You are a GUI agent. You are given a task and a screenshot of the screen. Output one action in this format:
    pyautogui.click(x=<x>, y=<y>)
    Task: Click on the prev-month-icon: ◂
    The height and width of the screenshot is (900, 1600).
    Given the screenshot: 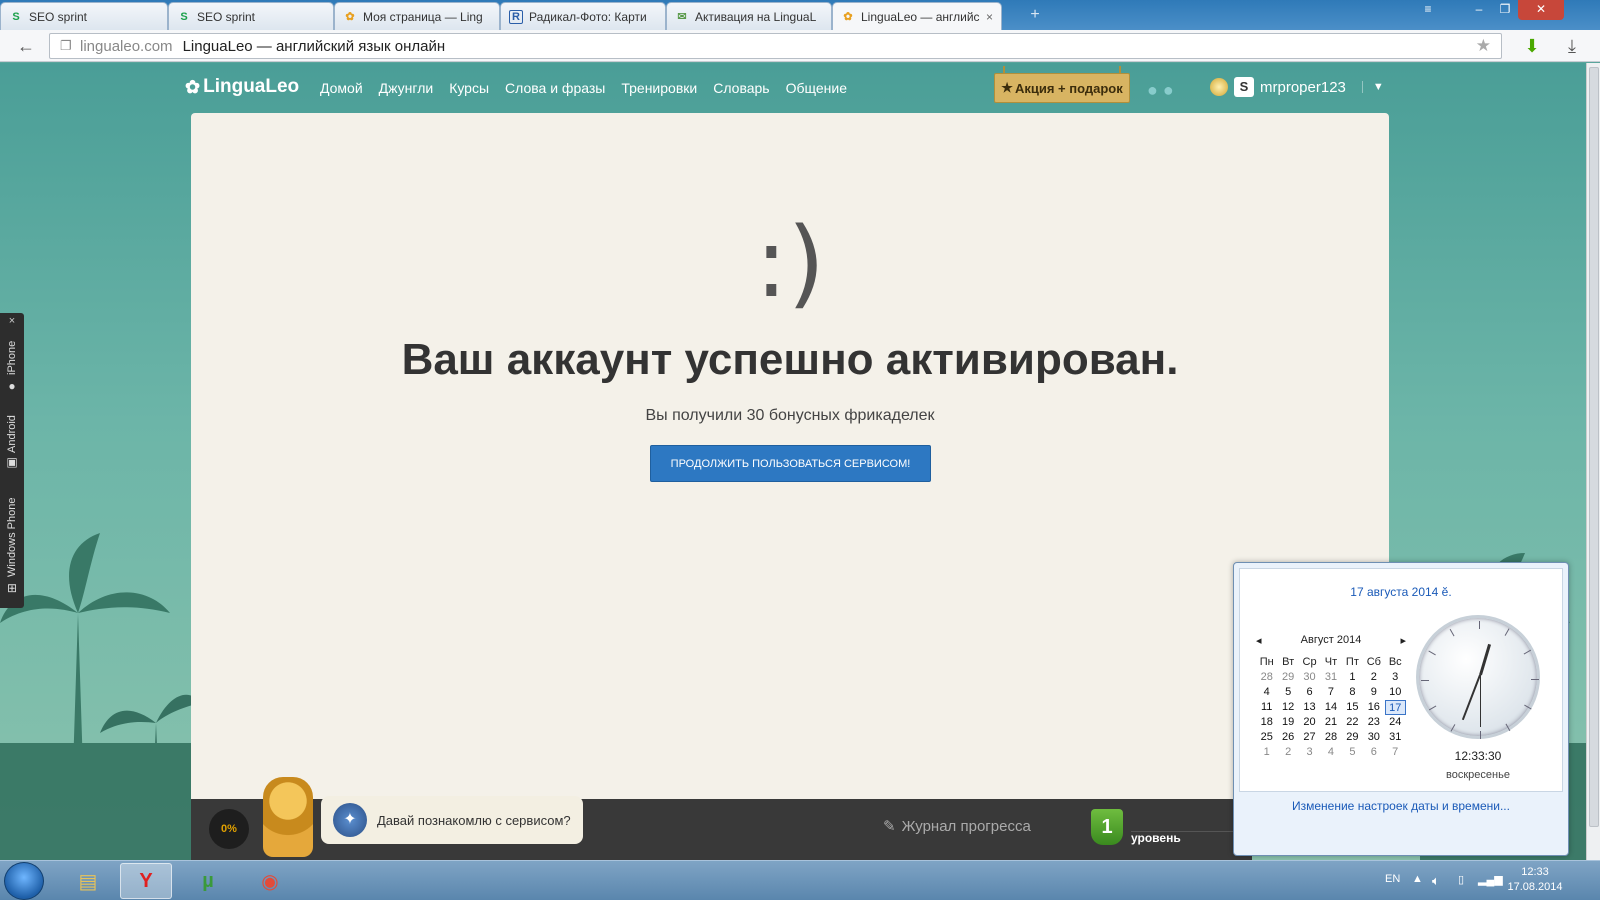 What is the action you would take?
    pyautogui.click(x=1259, y=640)
    